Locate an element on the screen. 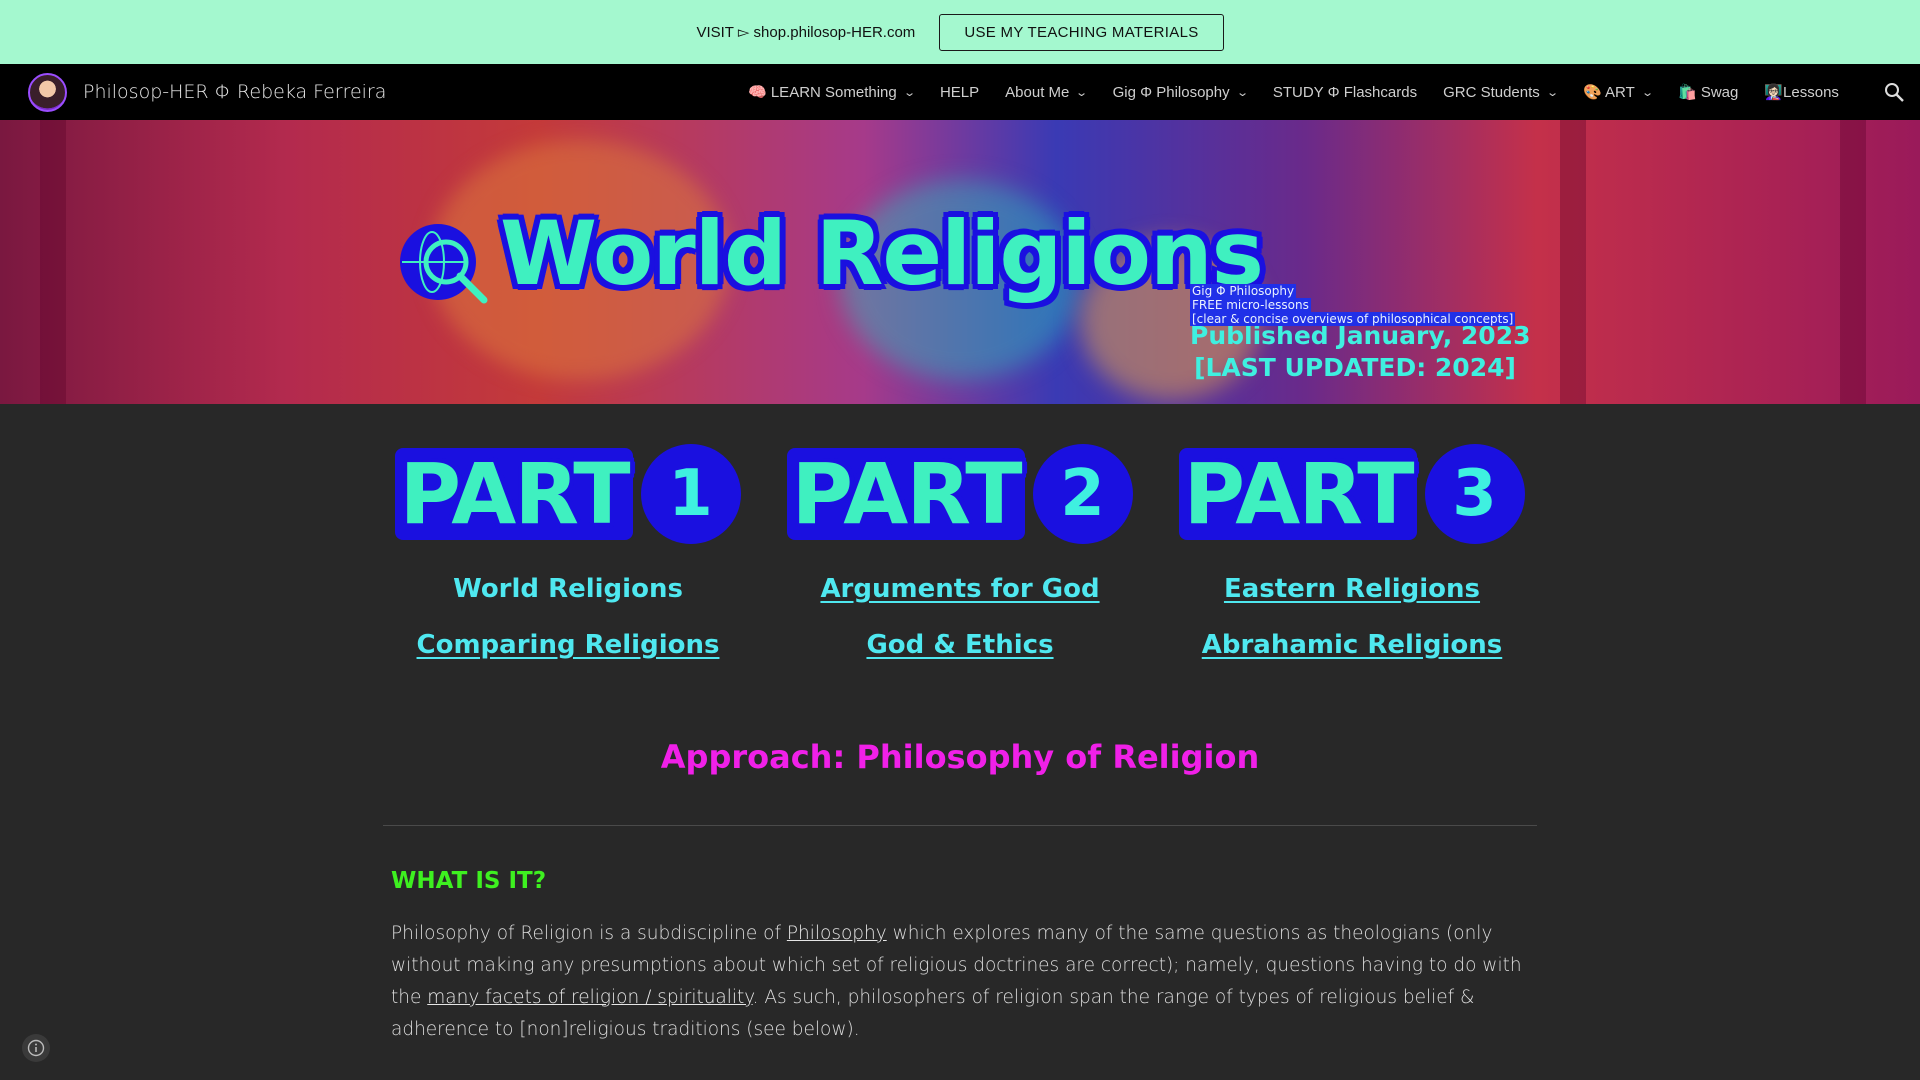 The image size is (1920, 1080). link-world-religions: World Religions is located at coordinates (568, 589).